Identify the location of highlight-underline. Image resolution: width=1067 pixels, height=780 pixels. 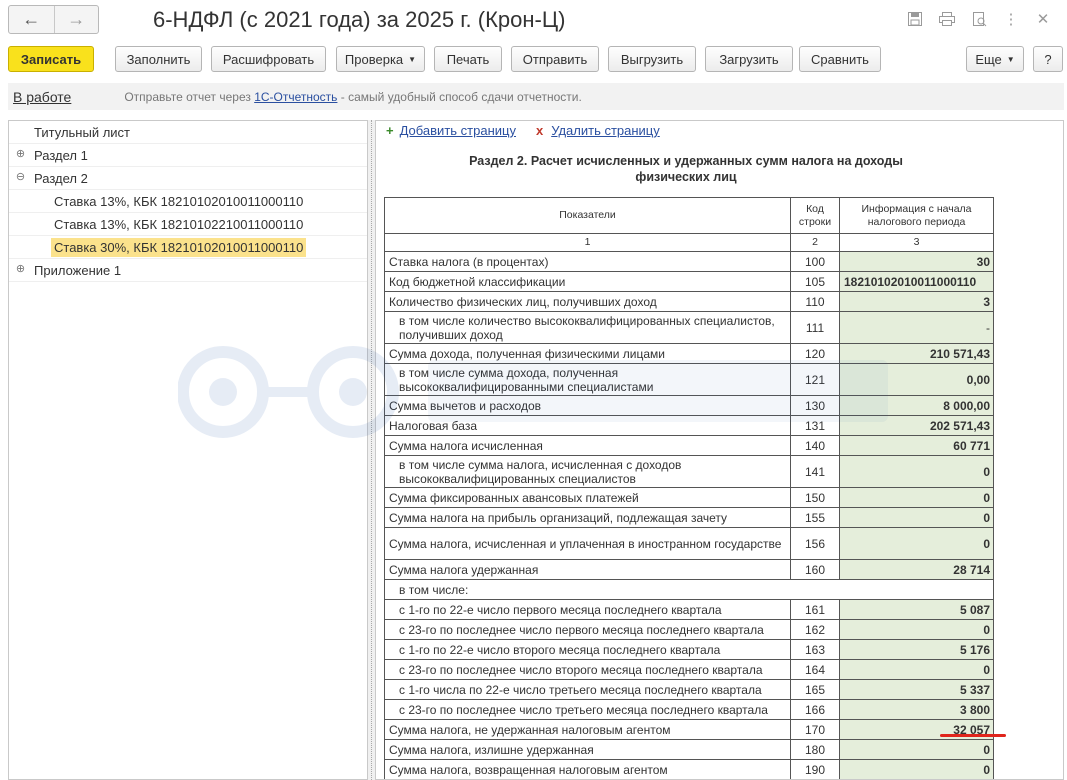
(973, 735).